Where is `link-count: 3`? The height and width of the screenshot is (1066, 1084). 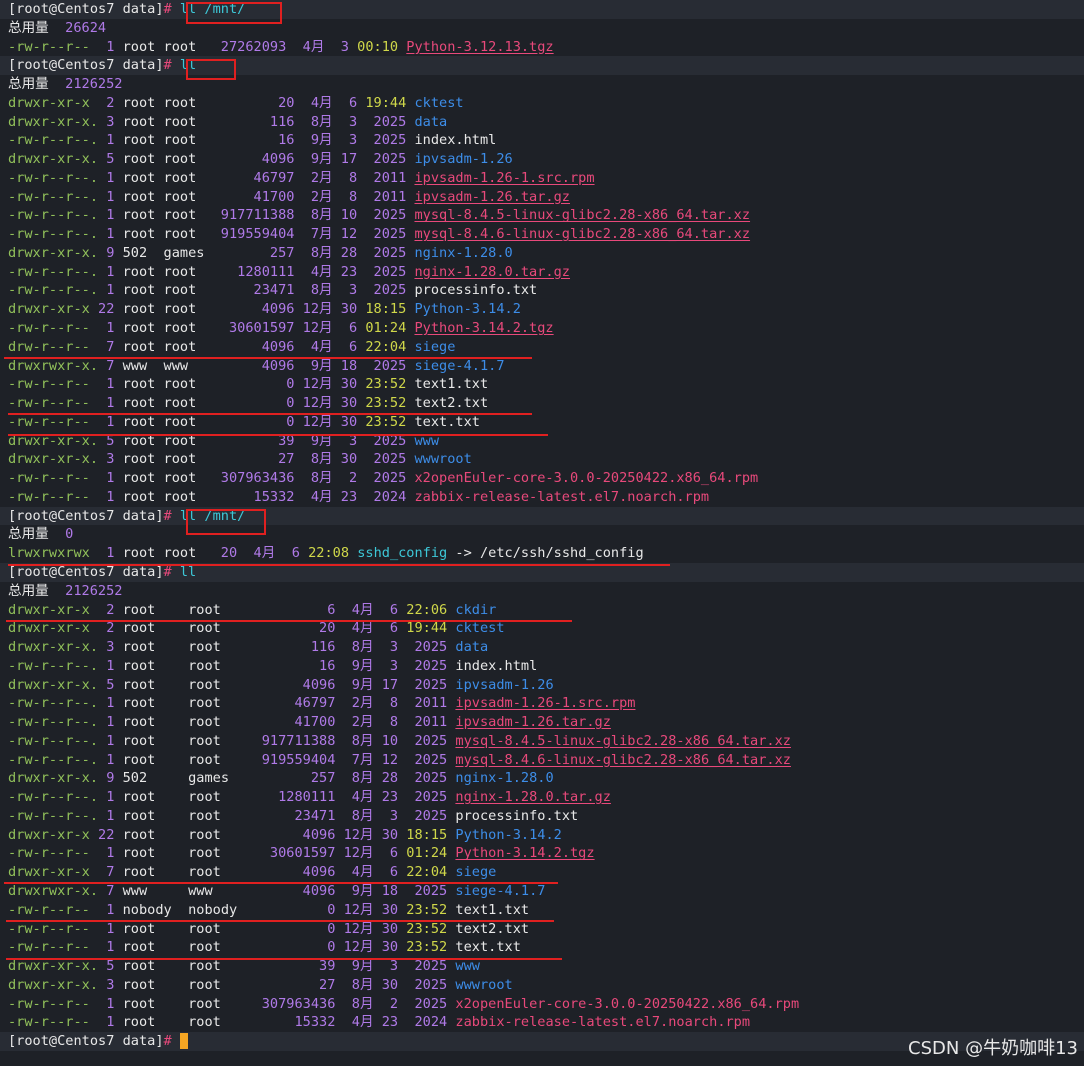 link-count: 3 is located at coordinates (106, 647).